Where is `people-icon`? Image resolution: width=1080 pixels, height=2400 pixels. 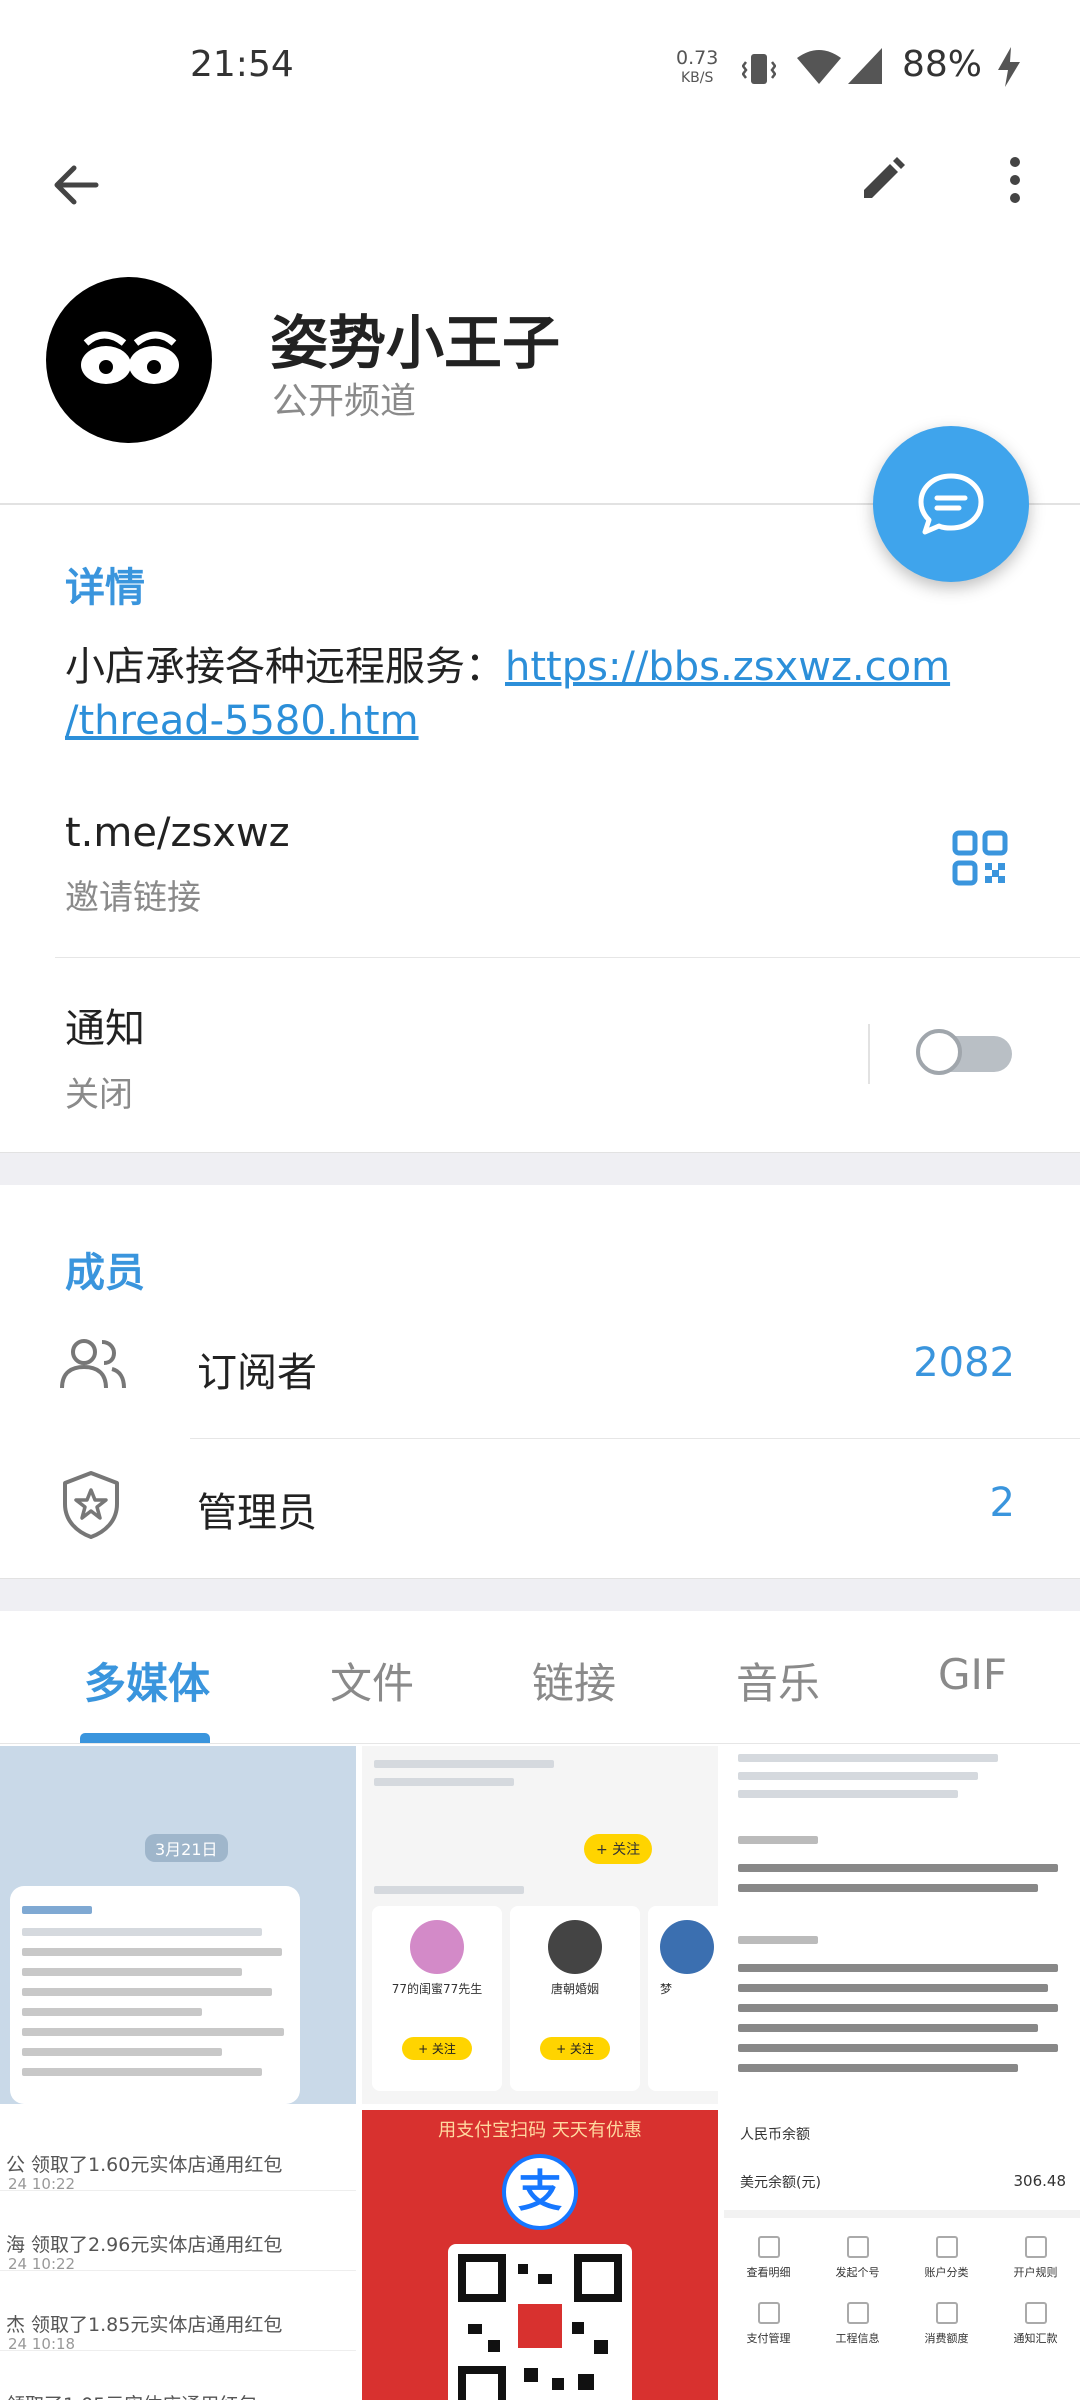 people-icon is located at coordinates (93, 1364).